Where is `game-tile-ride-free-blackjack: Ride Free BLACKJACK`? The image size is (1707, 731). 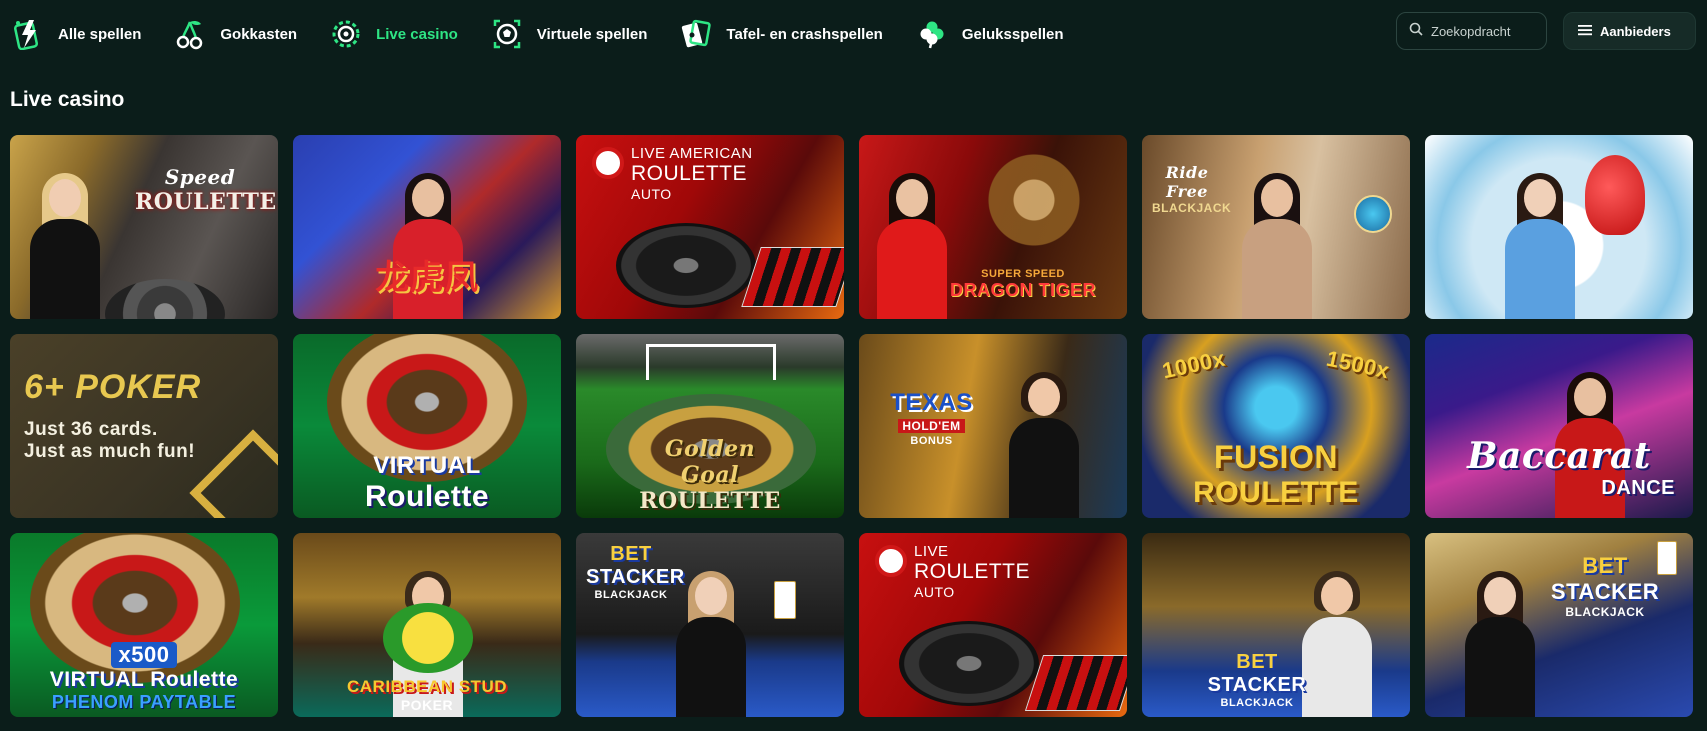 game-tile-ride-free-blackjack: Ride Free BLACKJACK is located at coordinates (1276, 227).